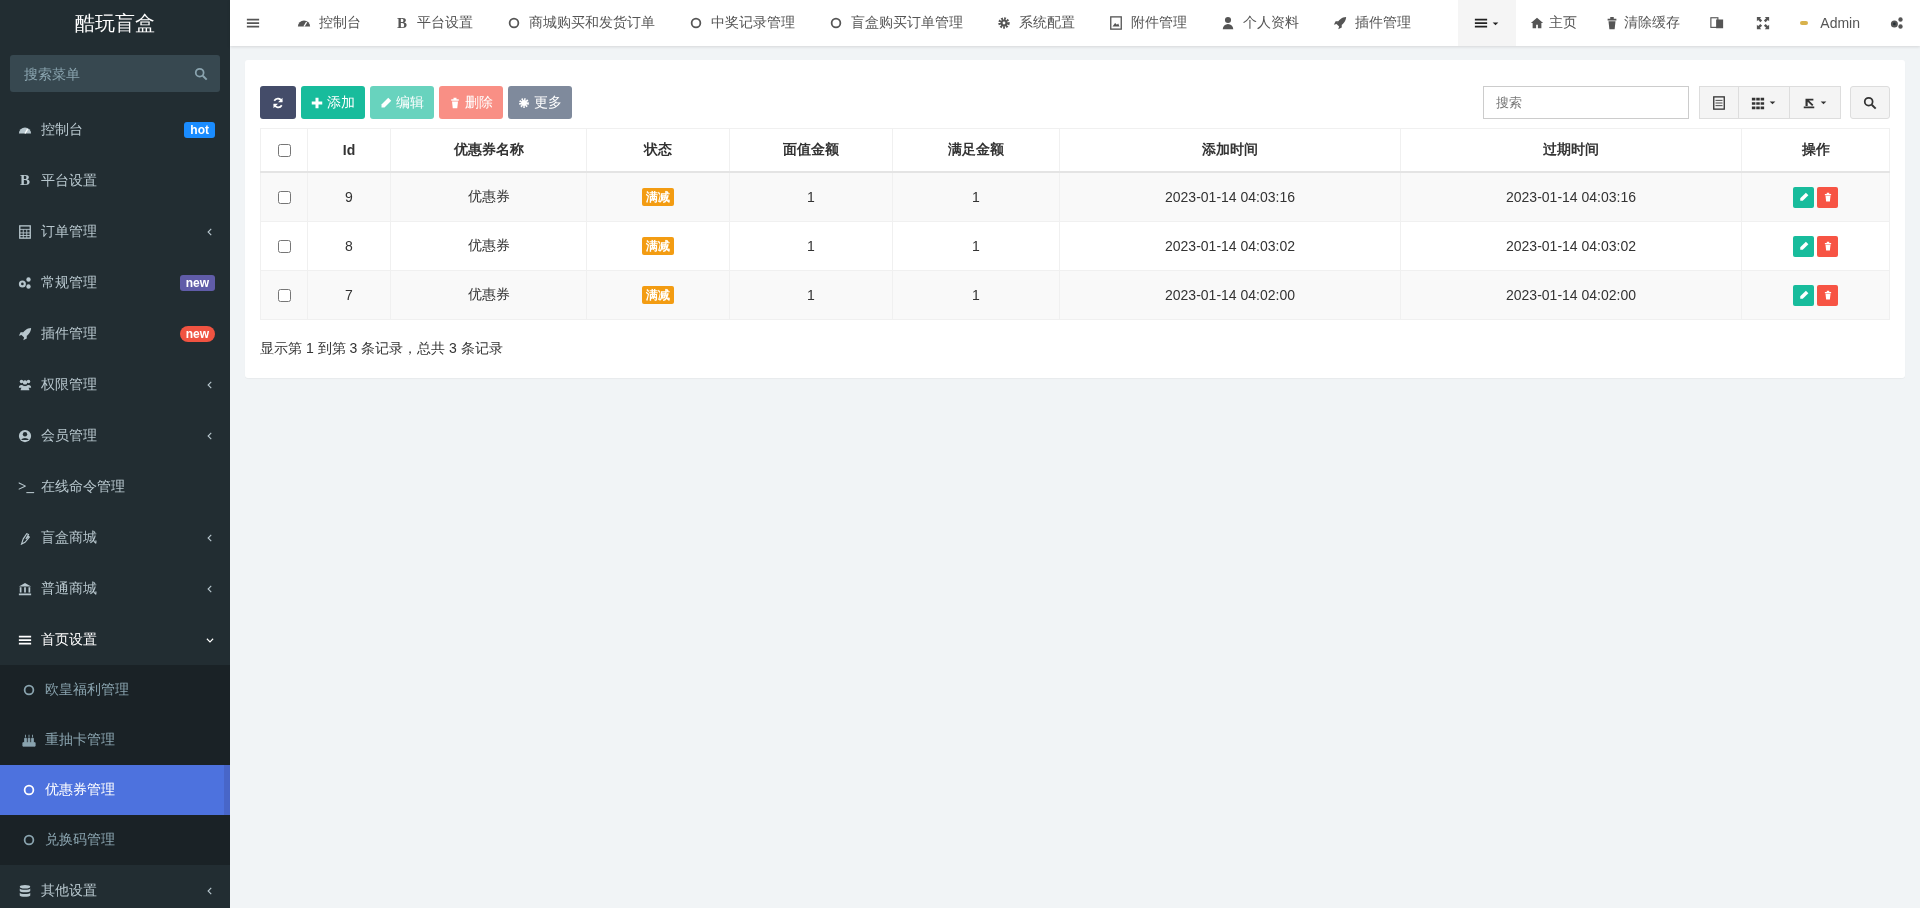 The width and height of the screenshot is (1920, 908). I want to click on search-button, so click(1870, 102).